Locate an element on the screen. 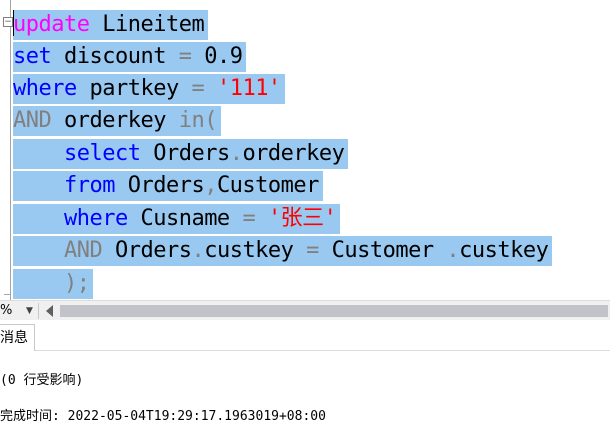 Image resolution: width=610 pixels, height=436 pixels. code-token: Cusname is located at coordinates (185, 218).